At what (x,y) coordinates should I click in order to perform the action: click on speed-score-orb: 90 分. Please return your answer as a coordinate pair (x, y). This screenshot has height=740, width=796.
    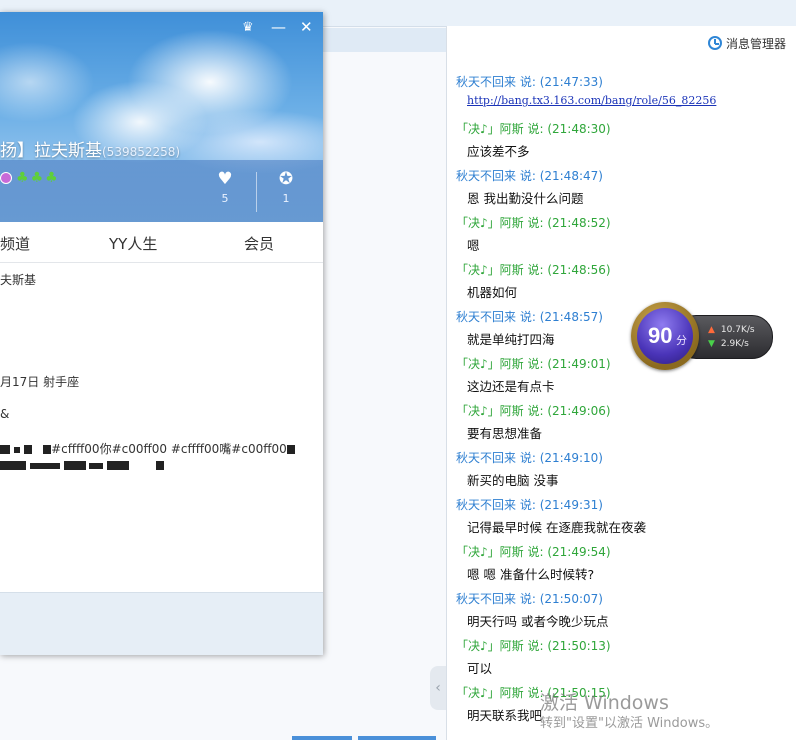
    Looking at the image, I should click on (665, 336).